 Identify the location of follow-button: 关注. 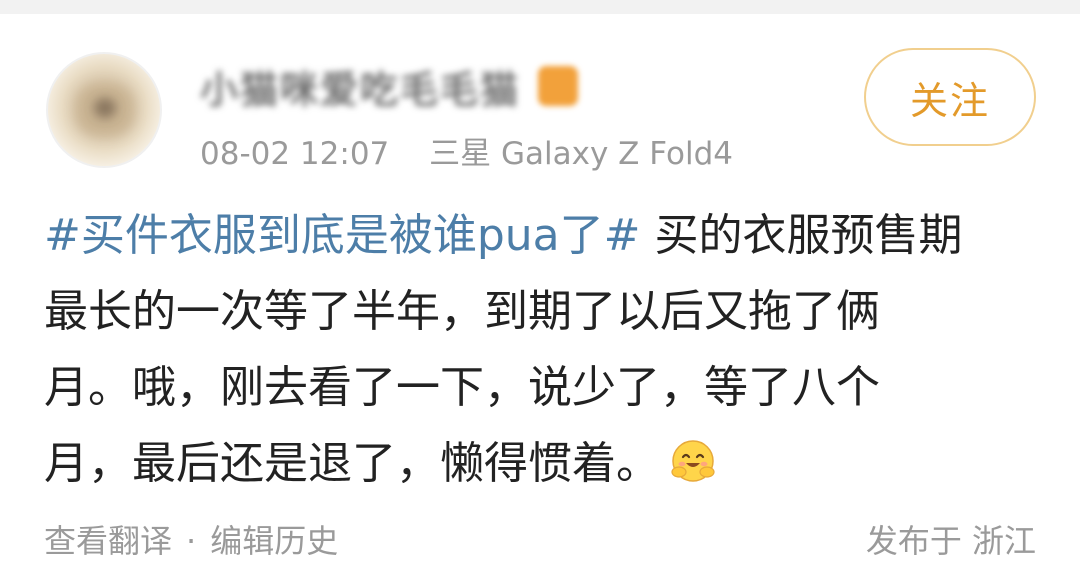
(950, 97).